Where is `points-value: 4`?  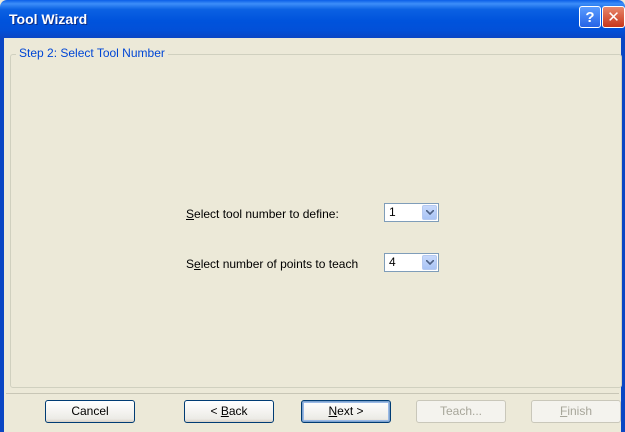 points-value: 4 is located at coordinates (392, 262).